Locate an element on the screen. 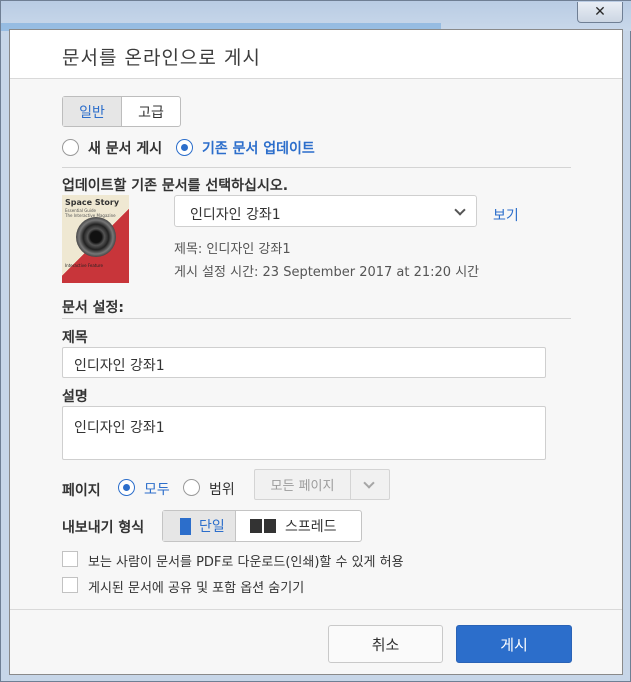 The height and width of the screenshot is (682, 631). title-field-label: 제목 is located at coordinates (75, 338).